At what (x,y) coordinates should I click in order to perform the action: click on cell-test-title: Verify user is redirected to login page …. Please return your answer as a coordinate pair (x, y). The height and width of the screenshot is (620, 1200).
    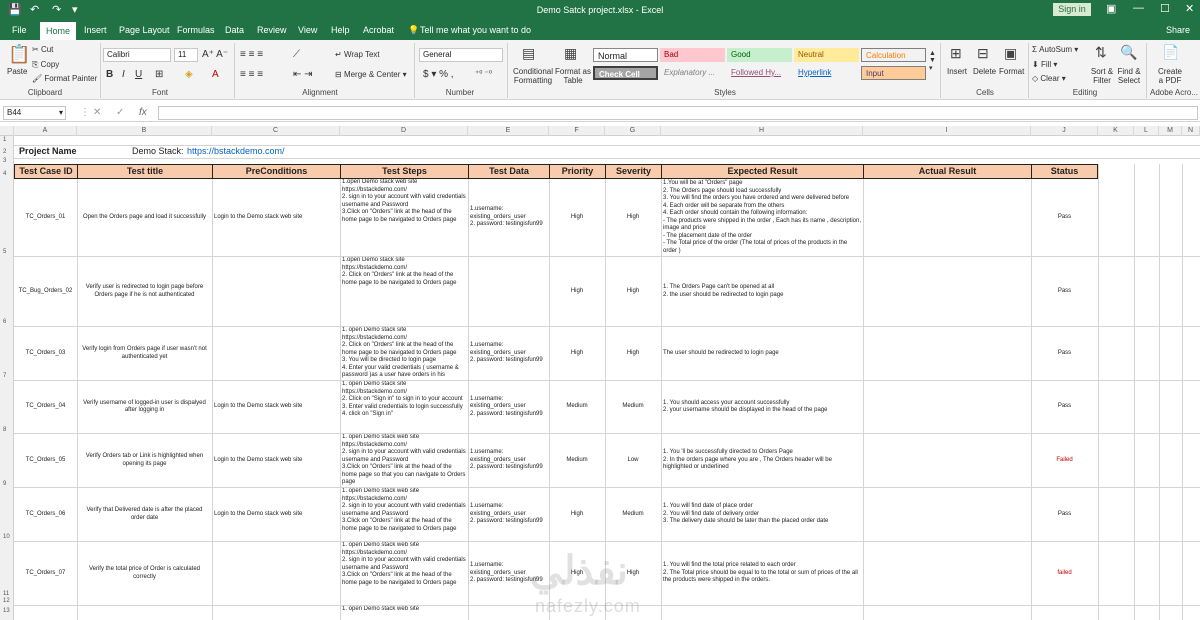
    Looking at the image, I should click on (144, 291).